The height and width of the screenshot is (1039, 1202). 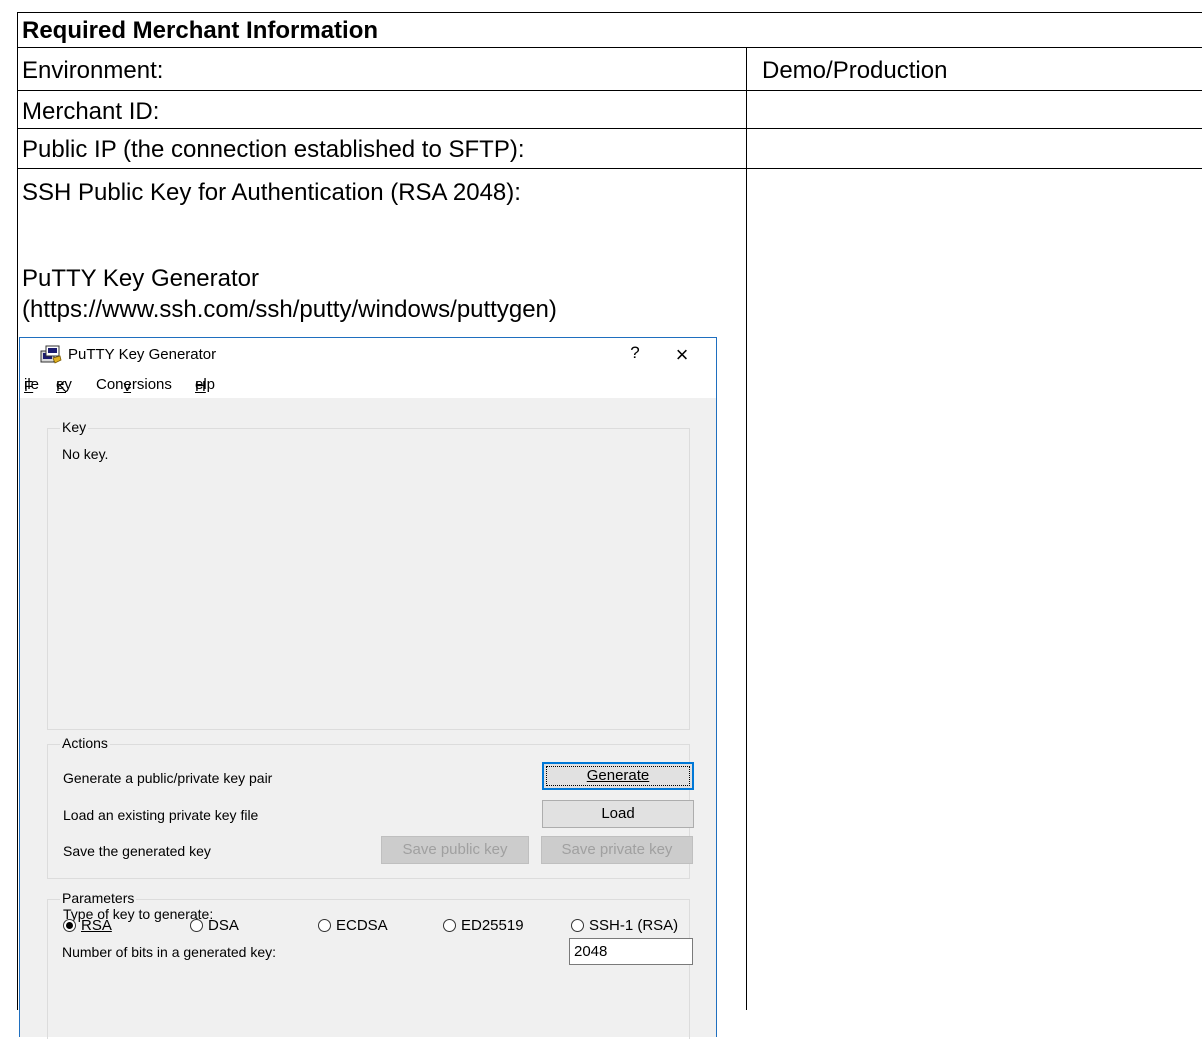 I want to click on radio-ed25519: ED25519, so click(x=483, y=925).